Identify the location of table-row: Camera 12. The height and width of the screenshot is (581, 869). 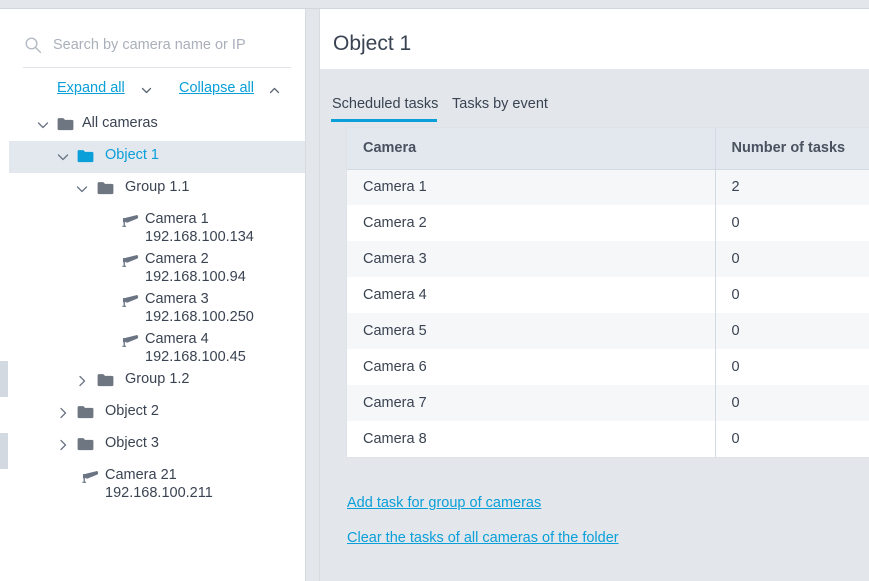
(608, 187).